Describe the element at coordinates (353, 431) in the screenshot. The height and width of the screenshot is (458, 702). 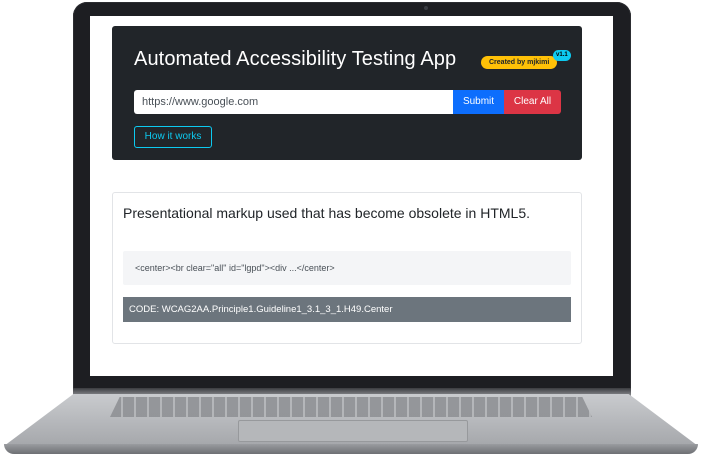
I see `touchpad` at that location.